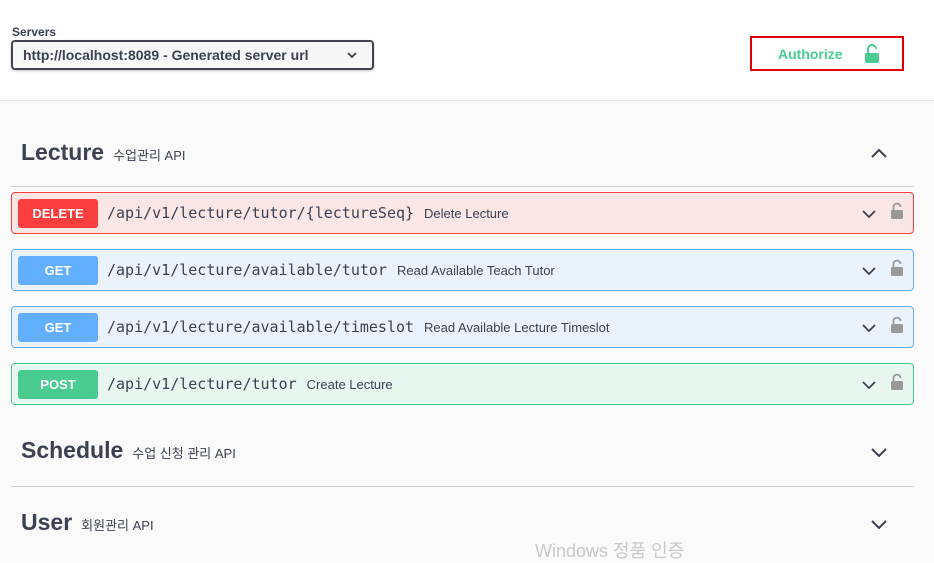 This screenshot has width=934, height=563. What do you see at coordinates (517, 327) in the screenshot?
I see `operation-summary: Read Available Lecture Timeslot` at bounding box center [517, 327].